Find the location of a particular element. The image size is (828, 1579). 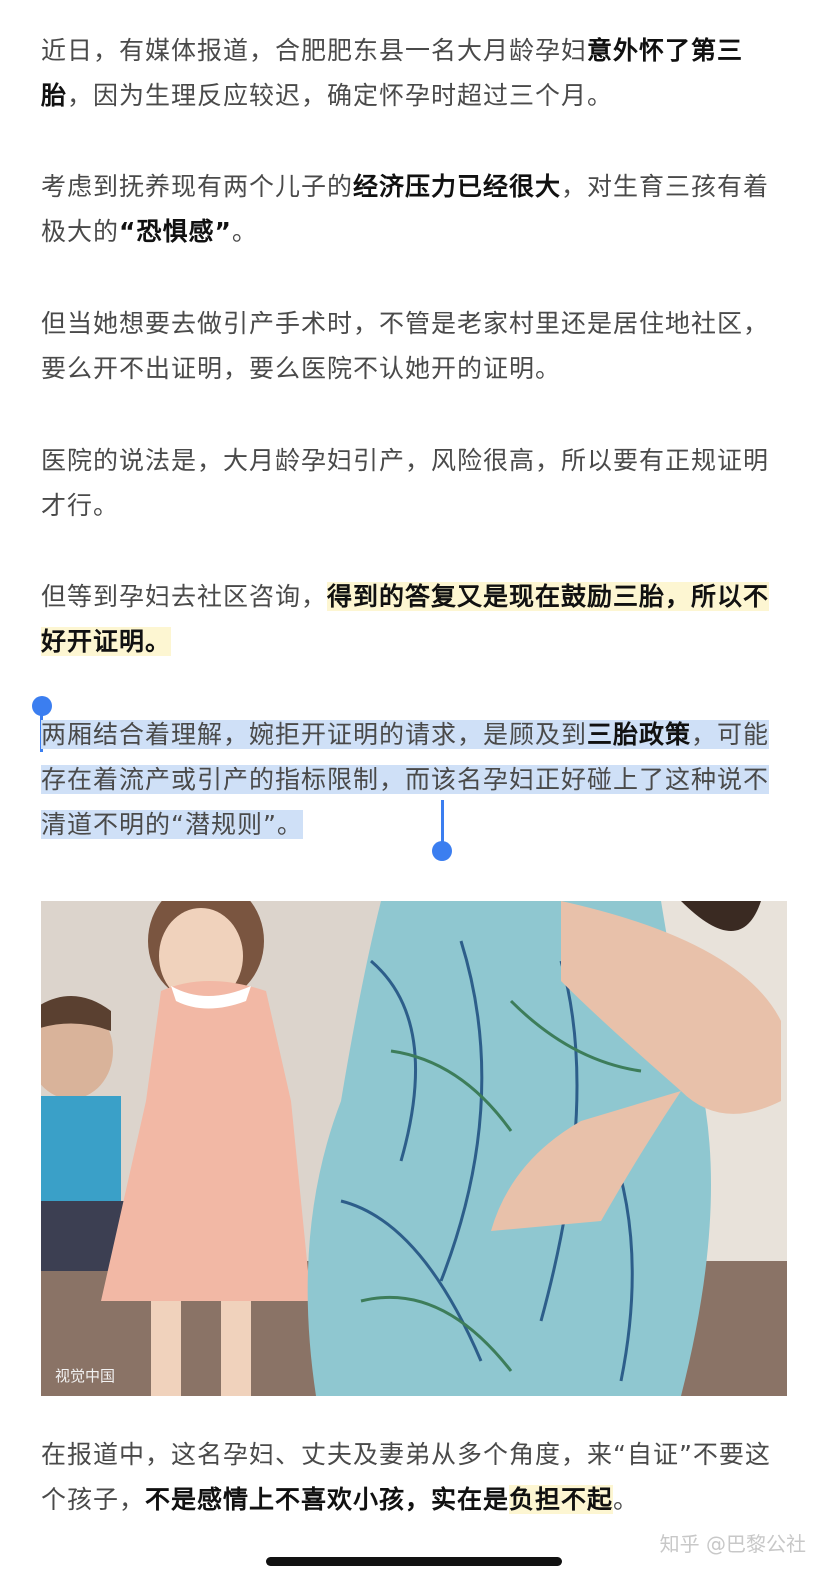

paragraph-4: 医院的说法是，大月龄孕妇引产，风险很高，所以要有正规证明才行。 is located at coordinates (405, 483).